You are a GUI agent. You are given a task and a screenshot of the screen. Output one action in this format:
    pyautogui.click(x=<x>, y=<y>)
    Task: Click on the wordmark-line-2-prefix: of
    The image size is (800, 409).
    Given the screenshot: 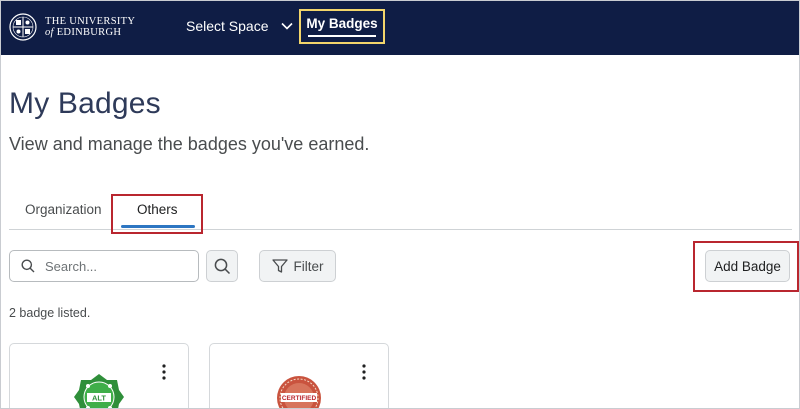 What is the action you would take?
    pyautogui.click(x=49, y=32)
    